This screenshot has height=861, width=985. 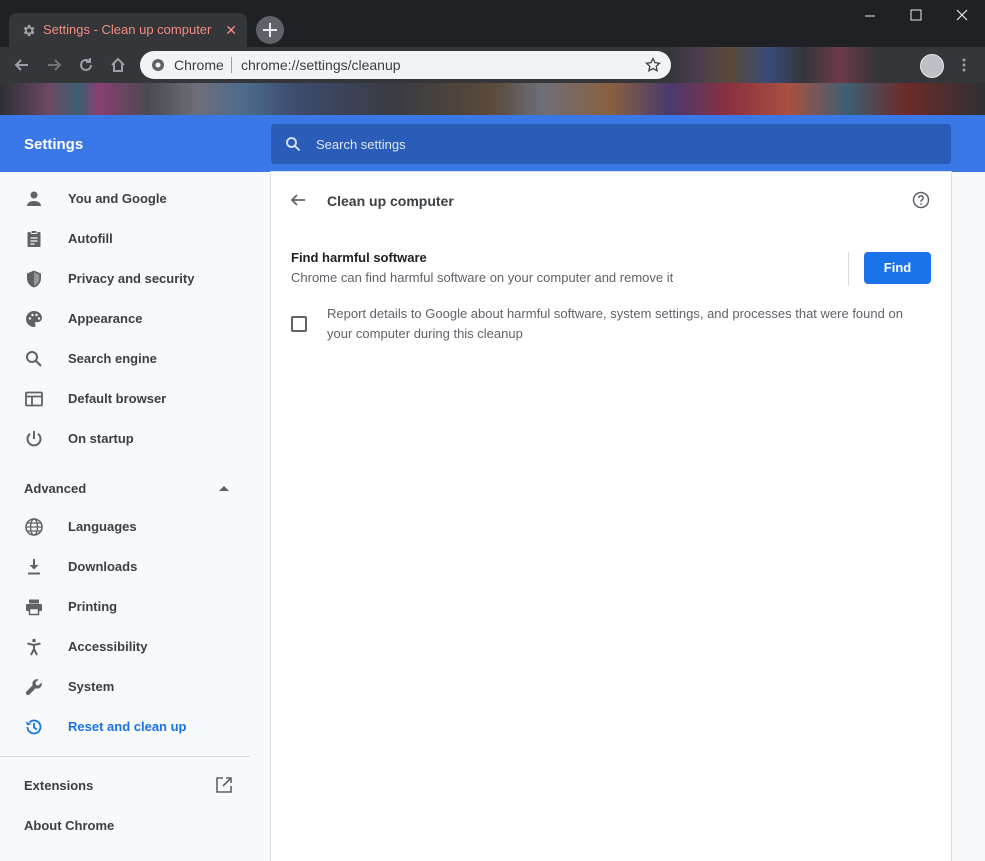 What do you see at coordinates (131, 278) in the screenshot?
I see `sidebar-item-label: Privacy and security` at bounding box center [131, 278].